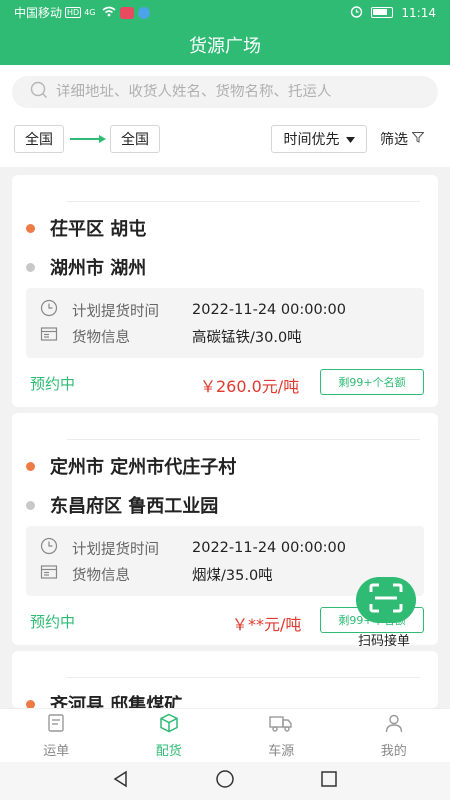 This screenshot has width=450, height=800. Describe the element at coordinates (98, 268) in the screenshot. I see `destination-location: 湖州市 湖州` at that location.